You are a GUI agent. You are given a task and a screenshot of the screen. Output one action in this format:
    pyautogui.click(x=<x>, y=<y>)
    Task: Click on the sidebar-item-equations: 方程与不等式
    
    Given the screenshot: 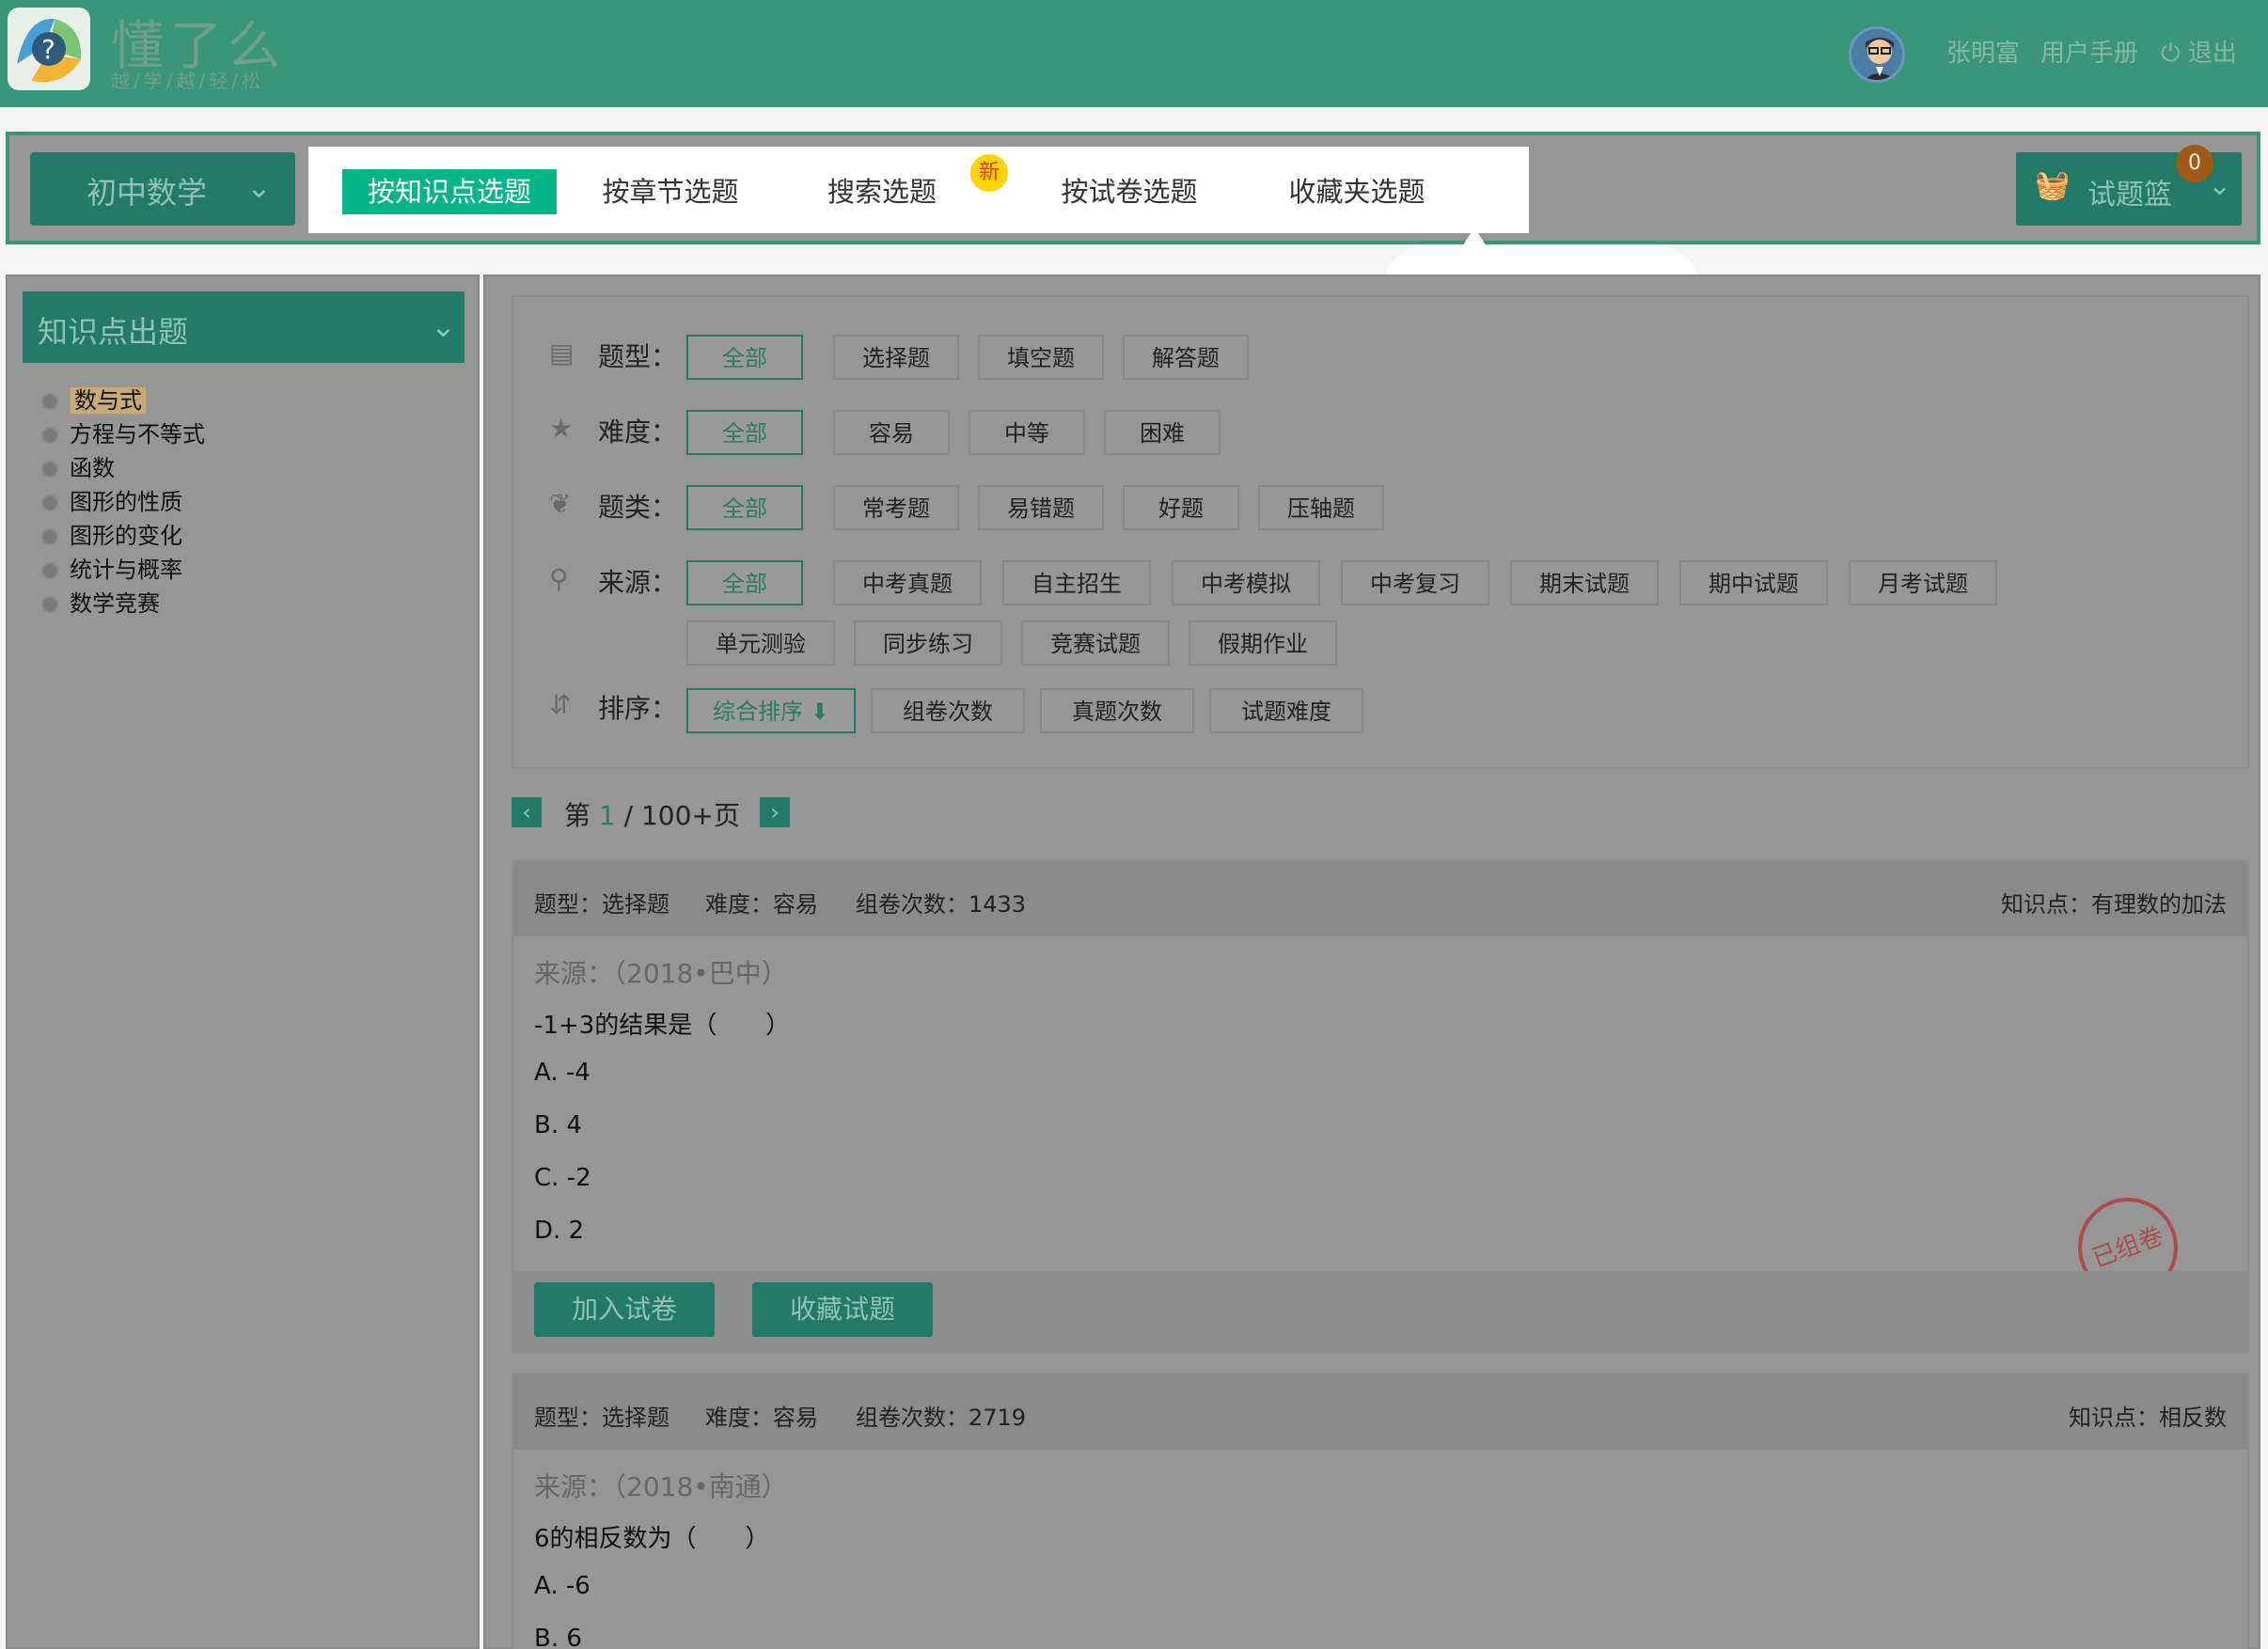 What is the action you would take?
    pyautogui.click(x=123, y=432)
    